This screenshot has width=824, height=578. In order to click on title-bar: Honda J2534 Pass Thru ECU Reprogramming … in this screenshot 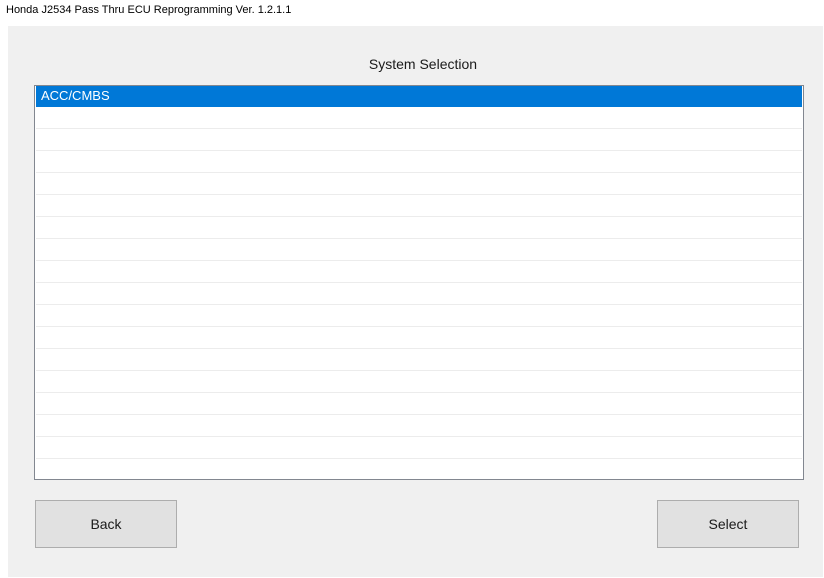, I will do `click(412, 12)`.